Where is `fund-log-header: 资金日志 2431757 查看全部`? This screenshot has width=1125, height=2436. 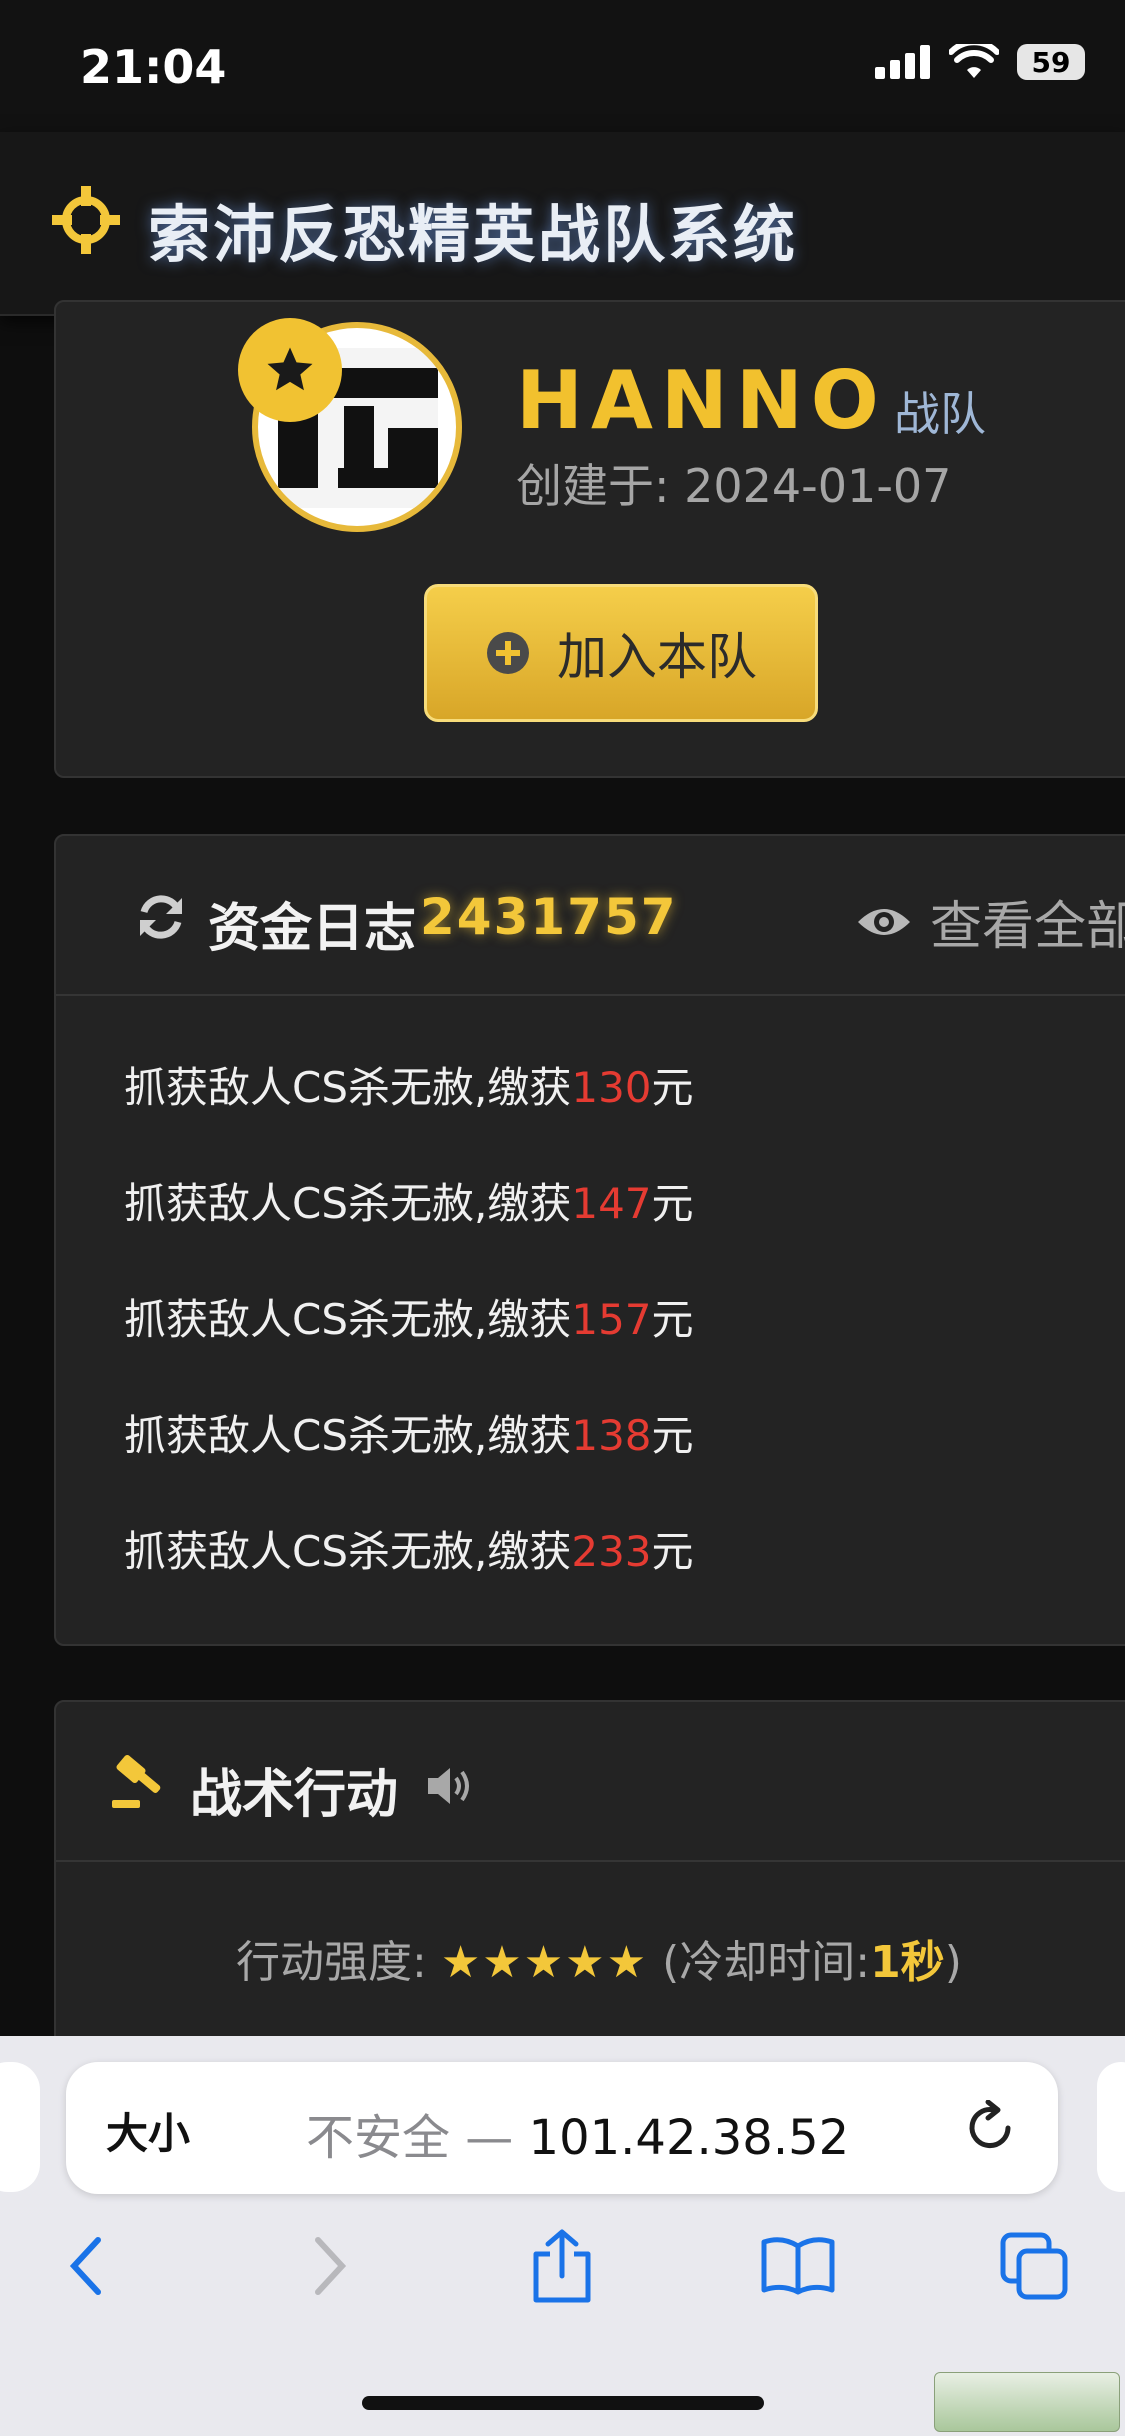 fund-log-header: 资金日志 2431757 查看全部 is located at coordinates (590, 916).